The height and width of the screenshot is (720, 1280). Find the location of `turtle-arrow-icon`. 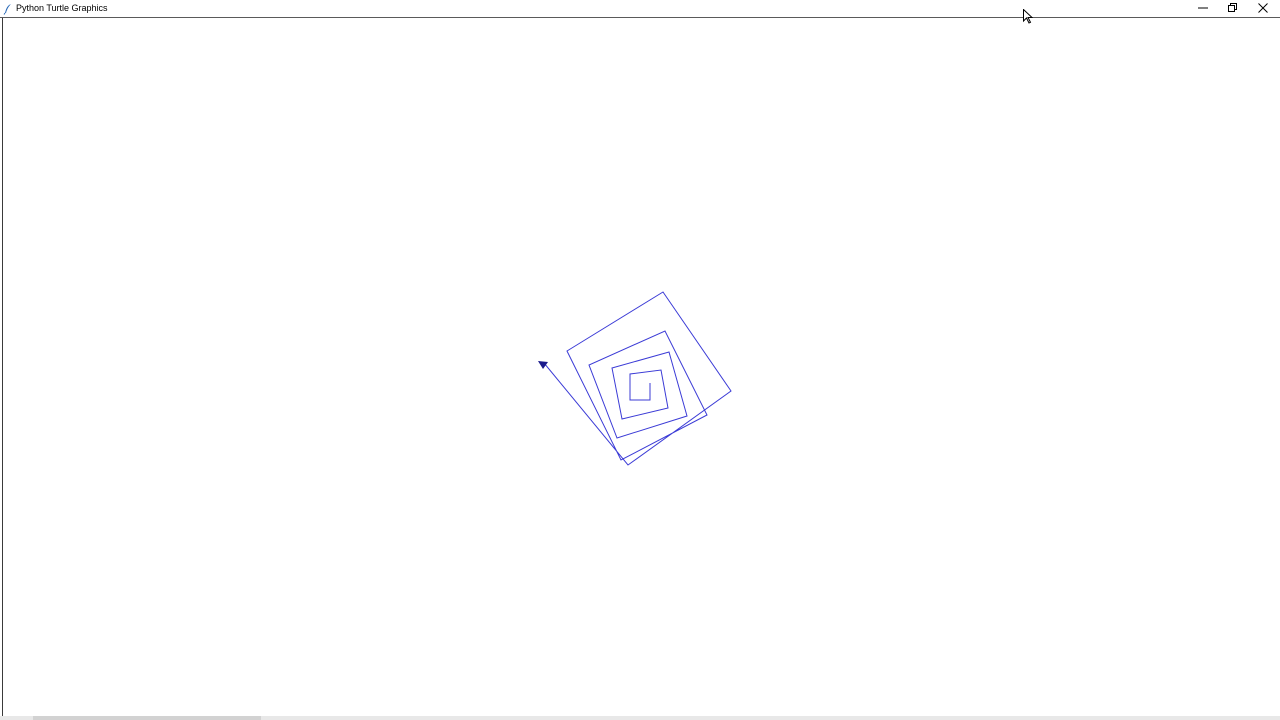

turtle-arrow-icon is located at coordinates (543, 365).